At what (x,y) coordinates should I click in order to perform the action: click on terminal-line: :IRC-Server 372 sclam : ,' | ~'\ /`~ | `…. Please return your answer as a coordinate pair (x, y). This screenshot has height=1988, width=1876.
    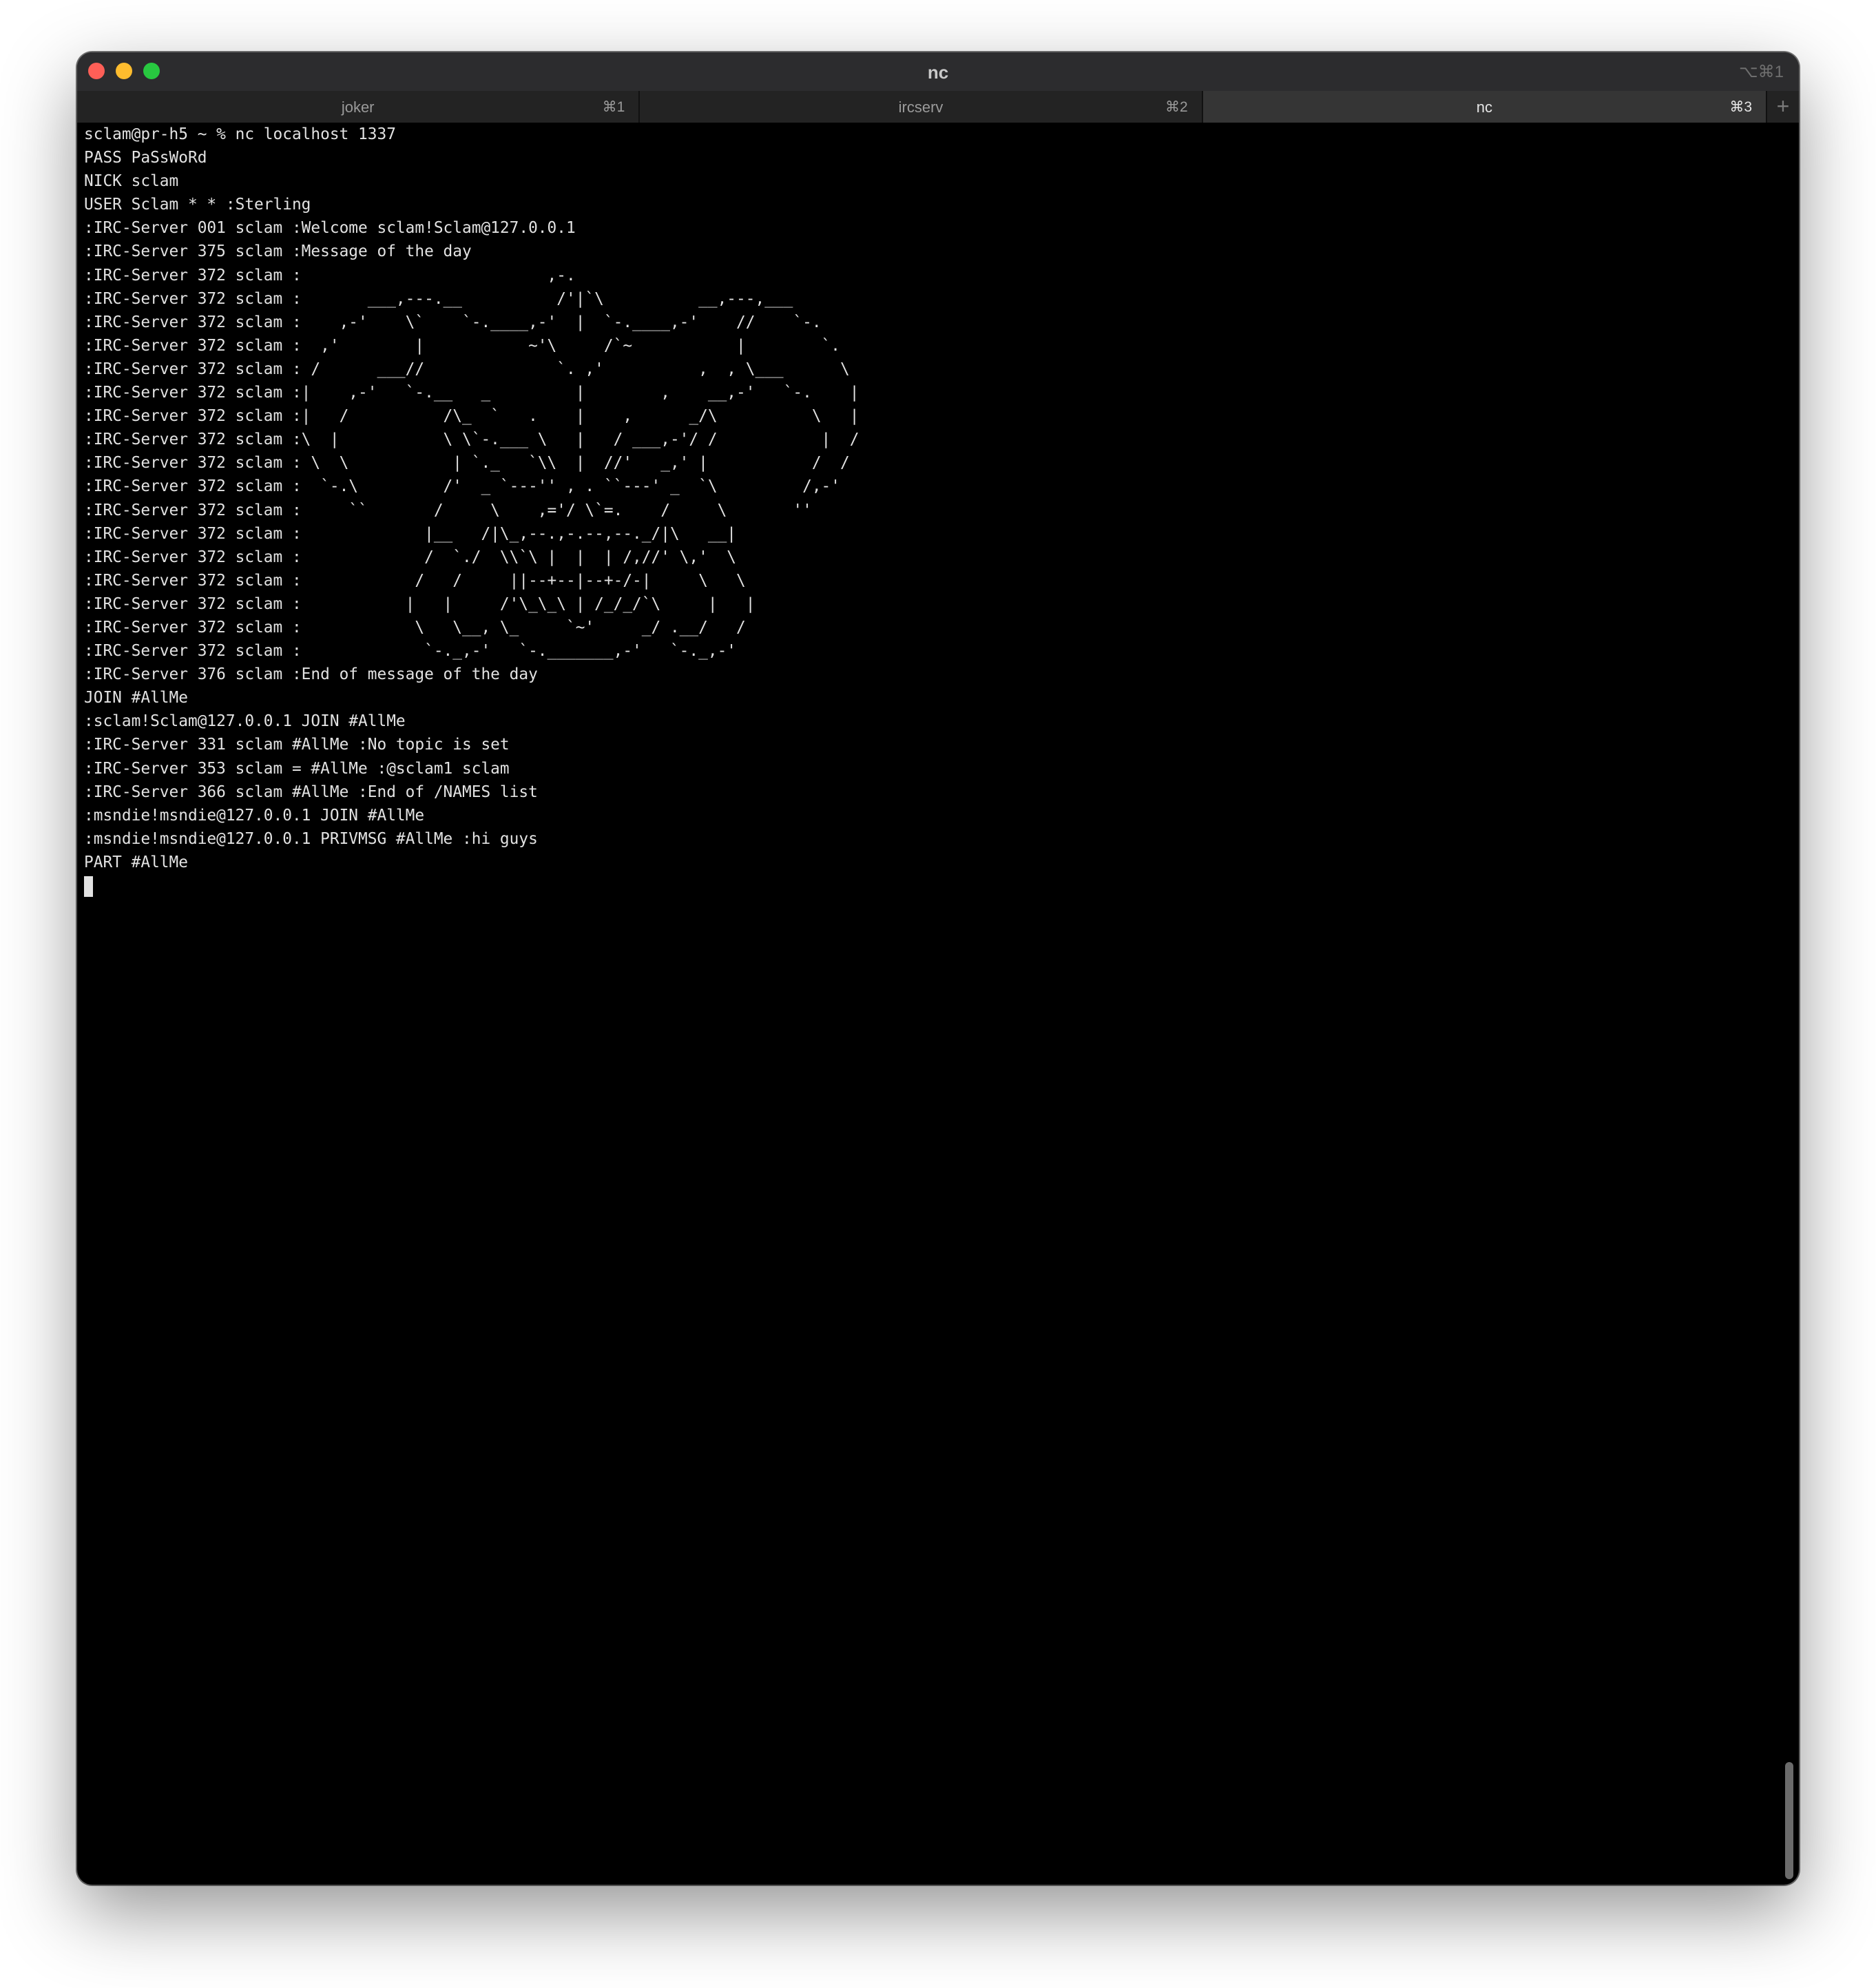
    Looking at the image, I should click on (462, 345).